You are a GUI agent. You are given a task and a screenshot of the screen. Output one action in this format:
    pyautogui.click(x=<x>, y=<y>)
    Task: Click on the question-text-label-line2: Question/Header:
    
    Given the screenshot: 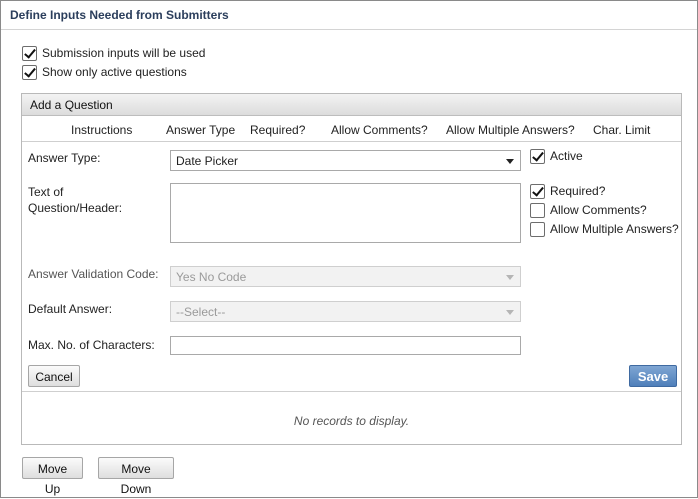 What is the action you would take?
    pyautogui.click(x=75, y=208)
    